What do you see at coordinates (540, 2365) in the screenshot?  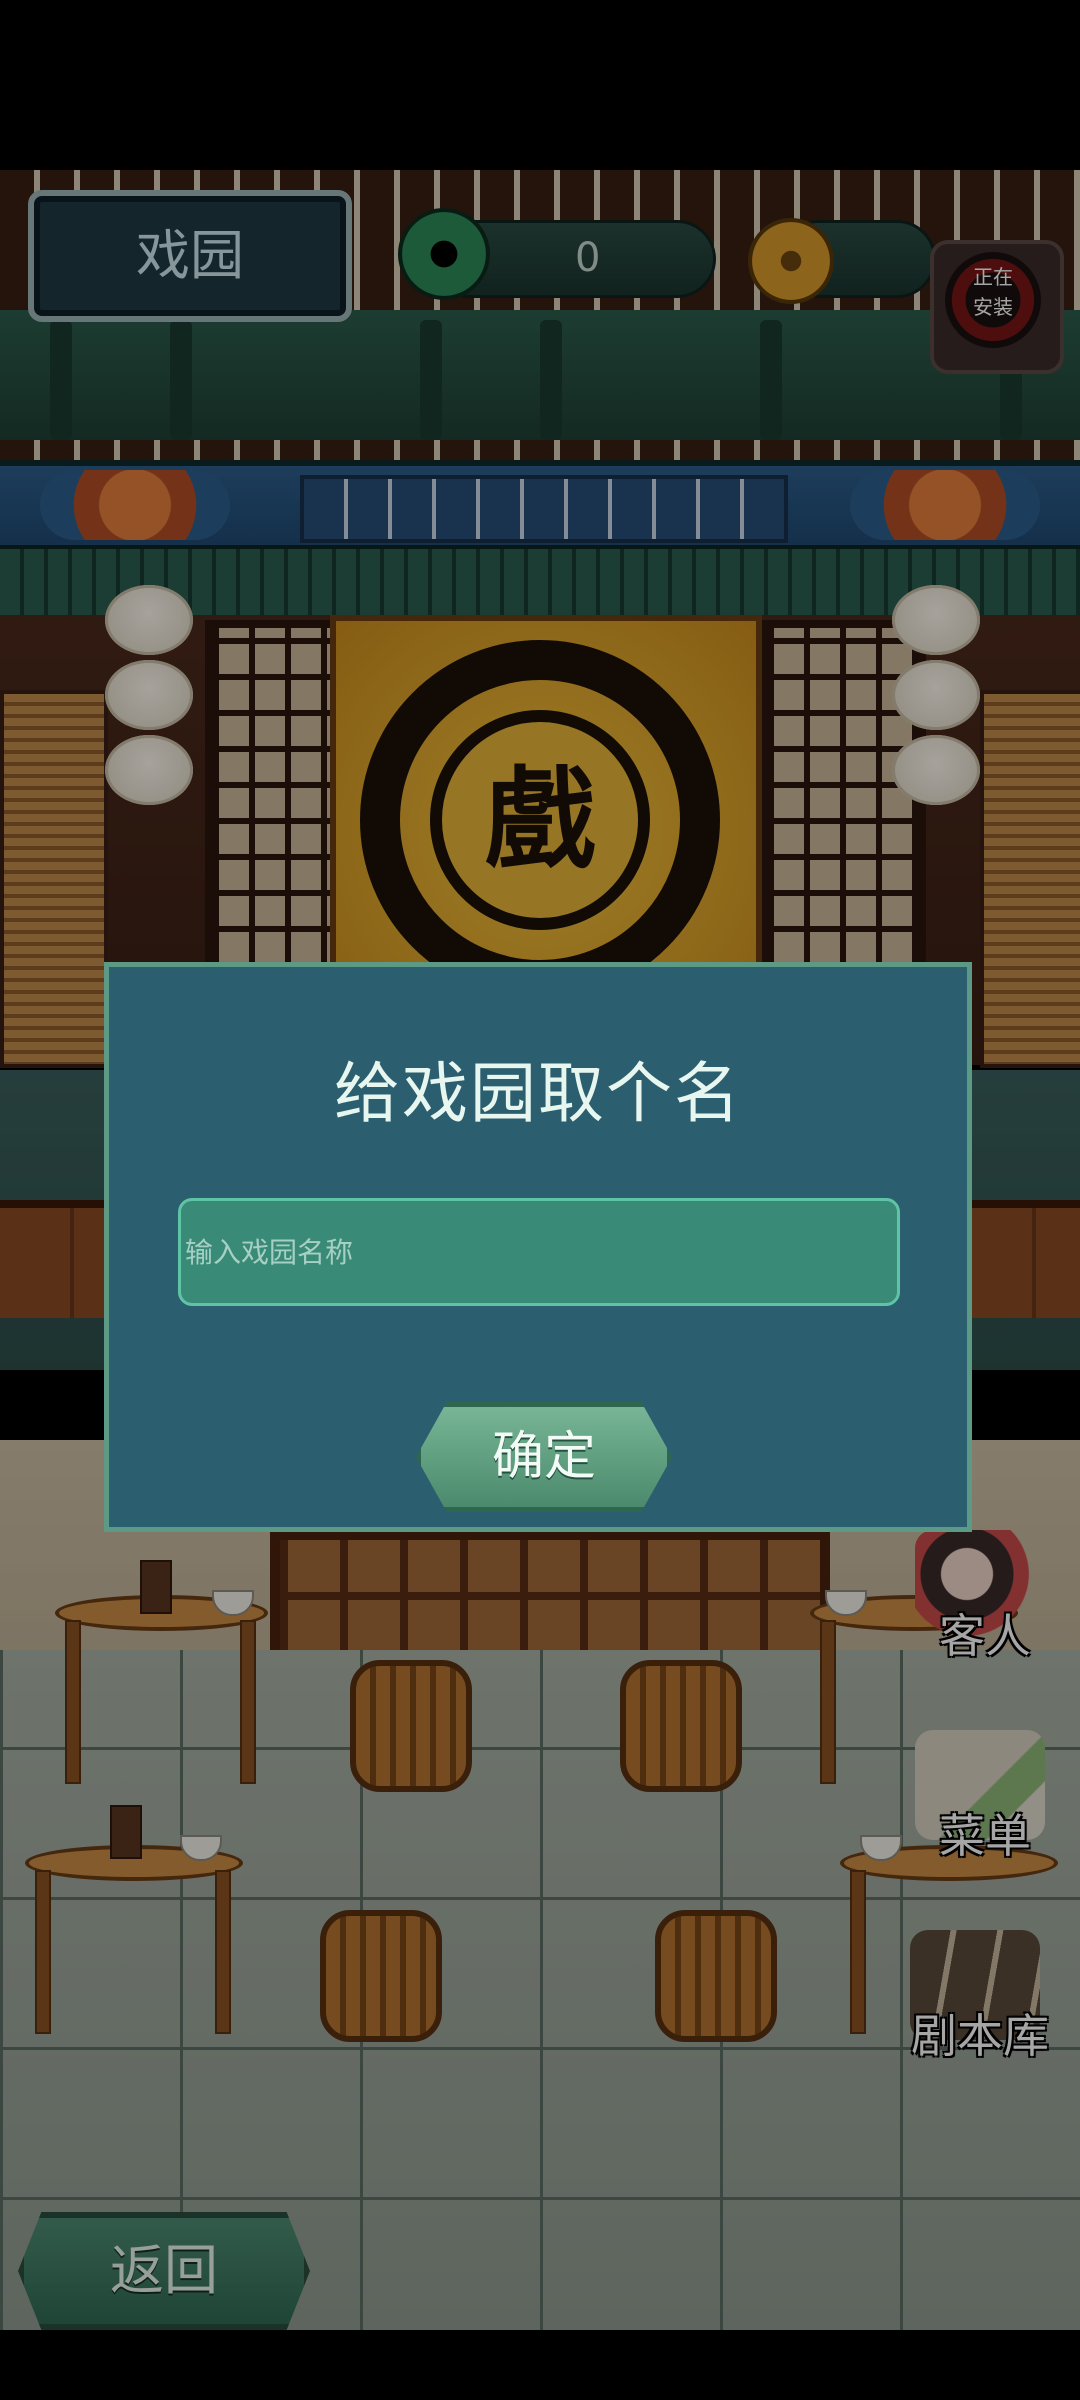 I see `bottom-black-bar` at bounding box center [540, 2365].